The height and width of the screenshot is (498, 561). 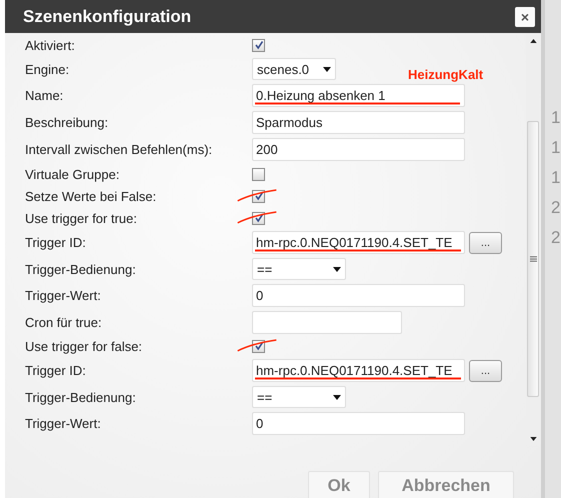 What do you see at coordinates (84, 346) in the screenshot?
I see `field-label: Use trigger for false:` at bounding box center [84, 346].